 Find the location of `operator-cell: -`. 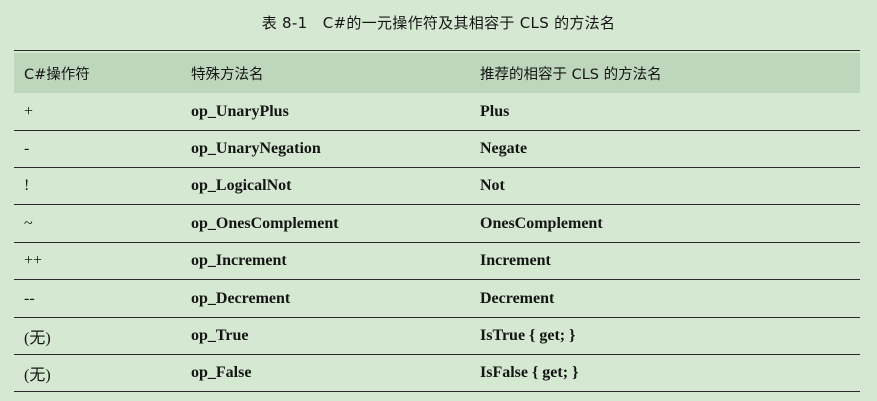

operator-cell: - is located at coordinates (27, 148).